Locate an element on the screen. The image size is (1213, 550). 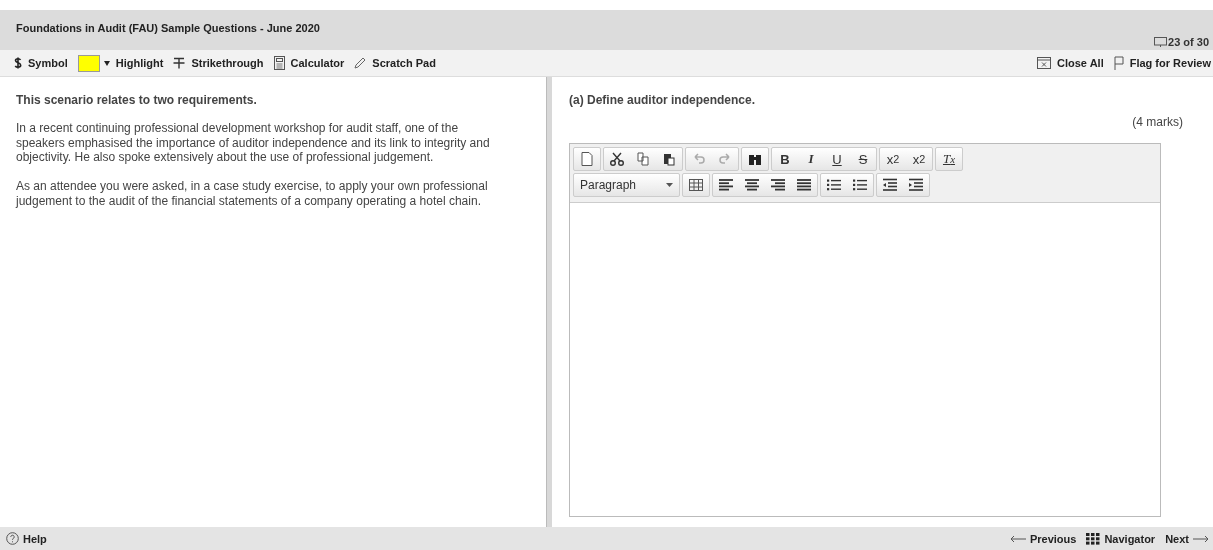
underline-button: U is located at coordinates (837, 159).